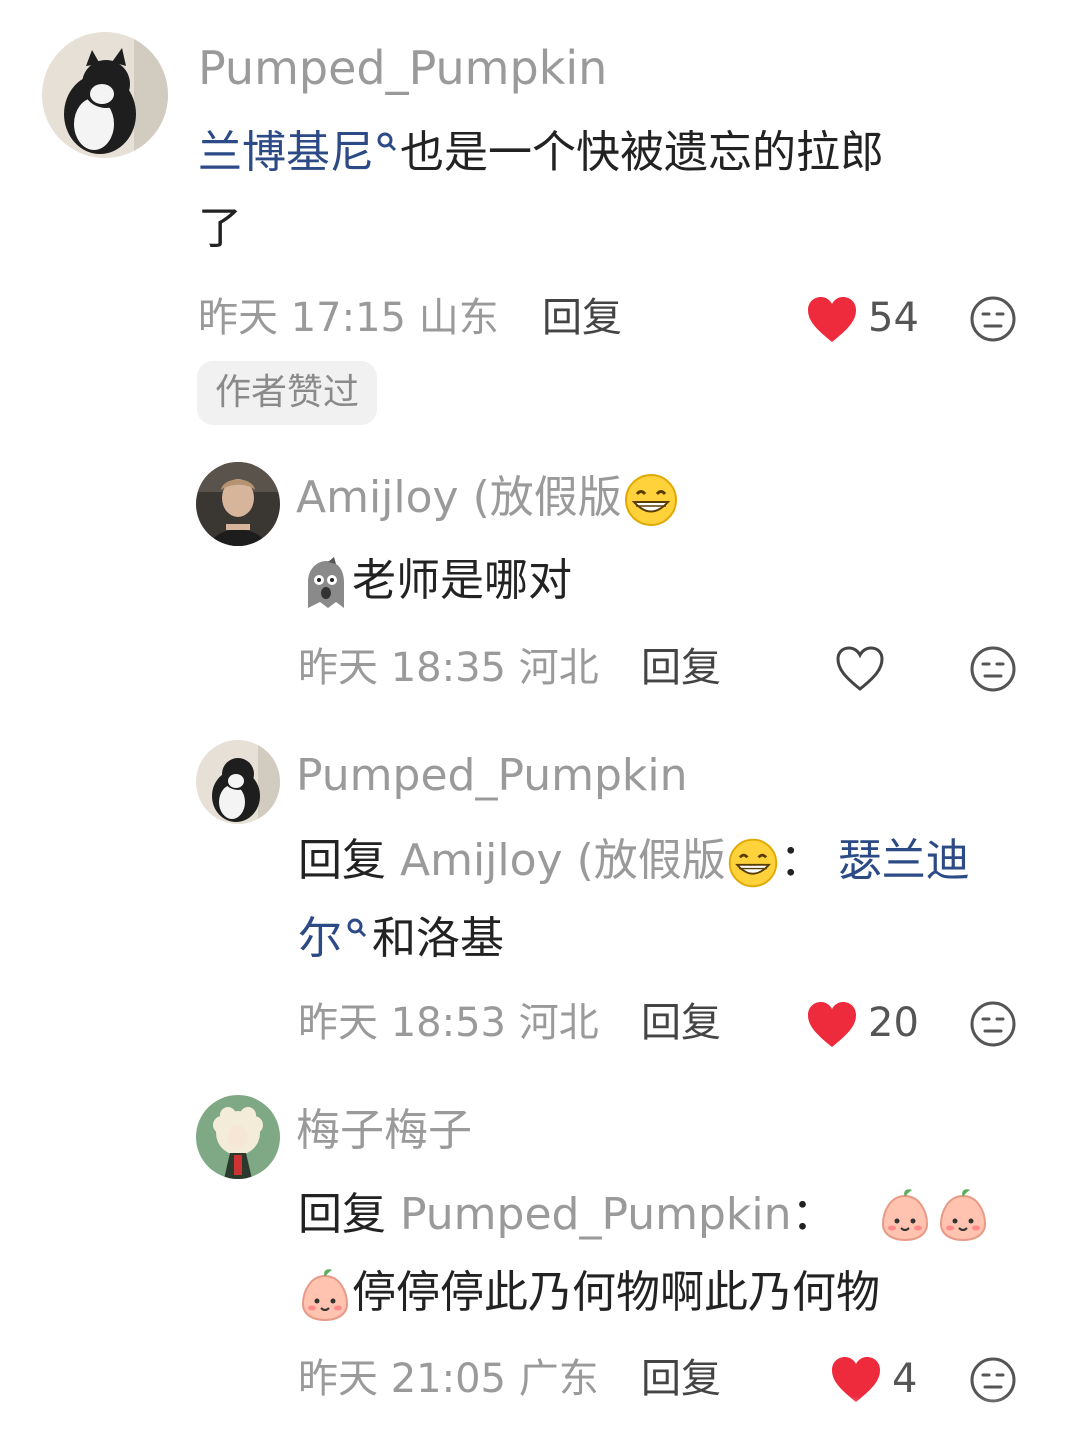  I want to click on comment-text: 回复 Amijloy (放假版 ： 瑟兰迪, so click(634, 861).